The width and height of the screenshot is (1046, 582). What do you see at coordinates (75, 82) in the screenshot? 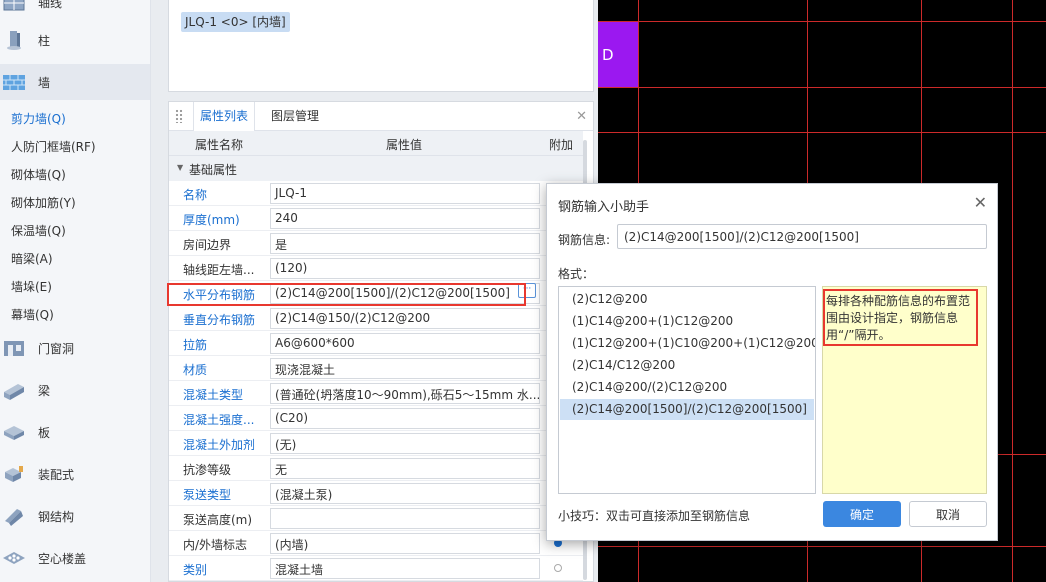
I see `nav-category-wall: 墙` at bounding box center [75, 82].